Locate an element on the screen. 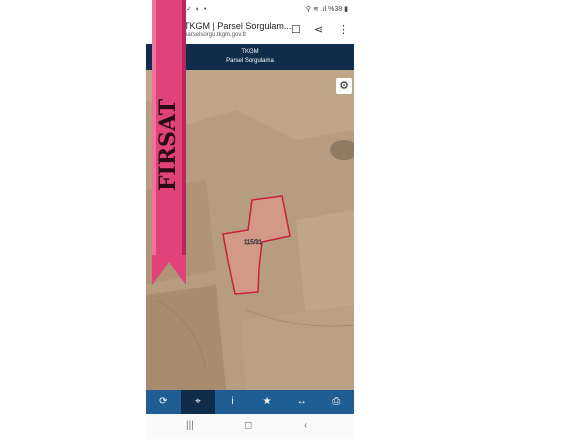  share-icon: ⋖ is located at coordinates (318, 29).